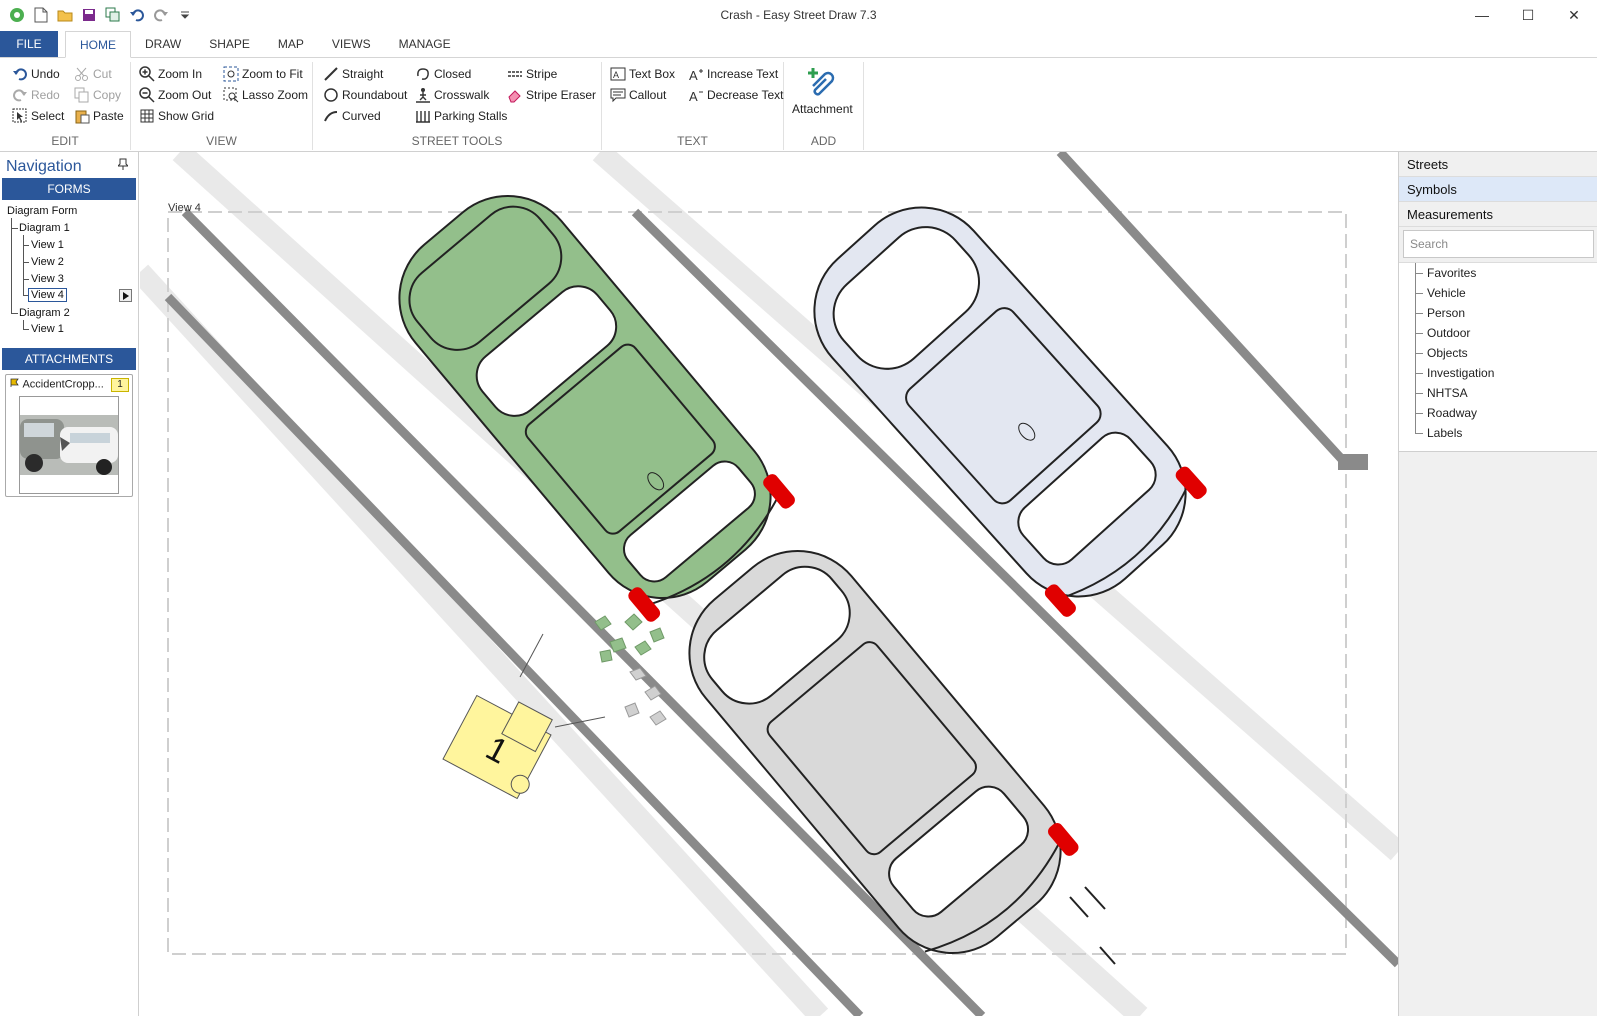 The image size is (1597, 1016). Describe the element at coordinates (1353, 462) in the screenshot. I see `road-edge-handle` at that location.